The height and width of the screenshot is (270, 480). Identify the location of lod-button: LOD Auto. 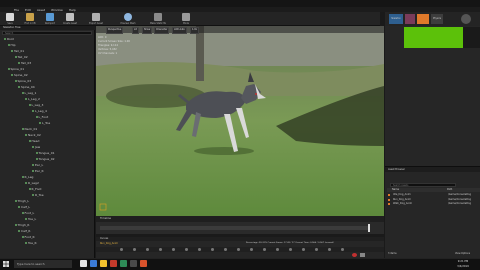
(179, 30).